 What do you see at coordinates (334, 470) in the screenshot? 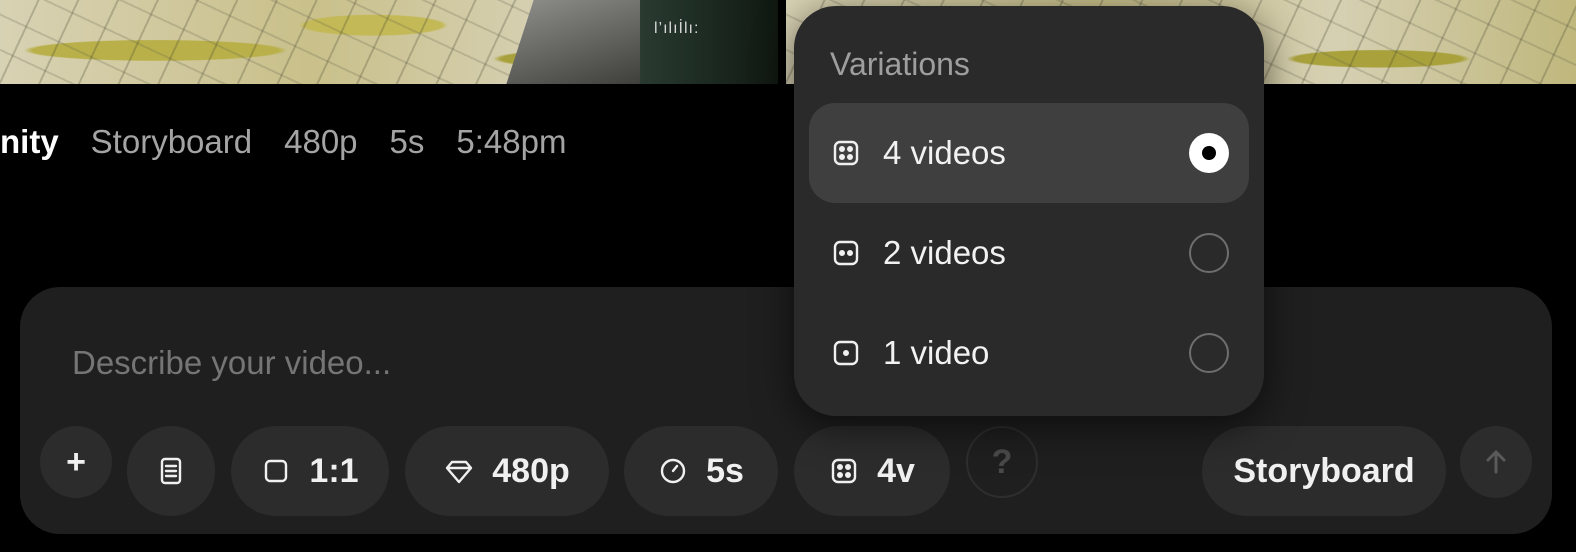
I see `aspect-ratio-label: 1:1` at bounding box center [334, 470].